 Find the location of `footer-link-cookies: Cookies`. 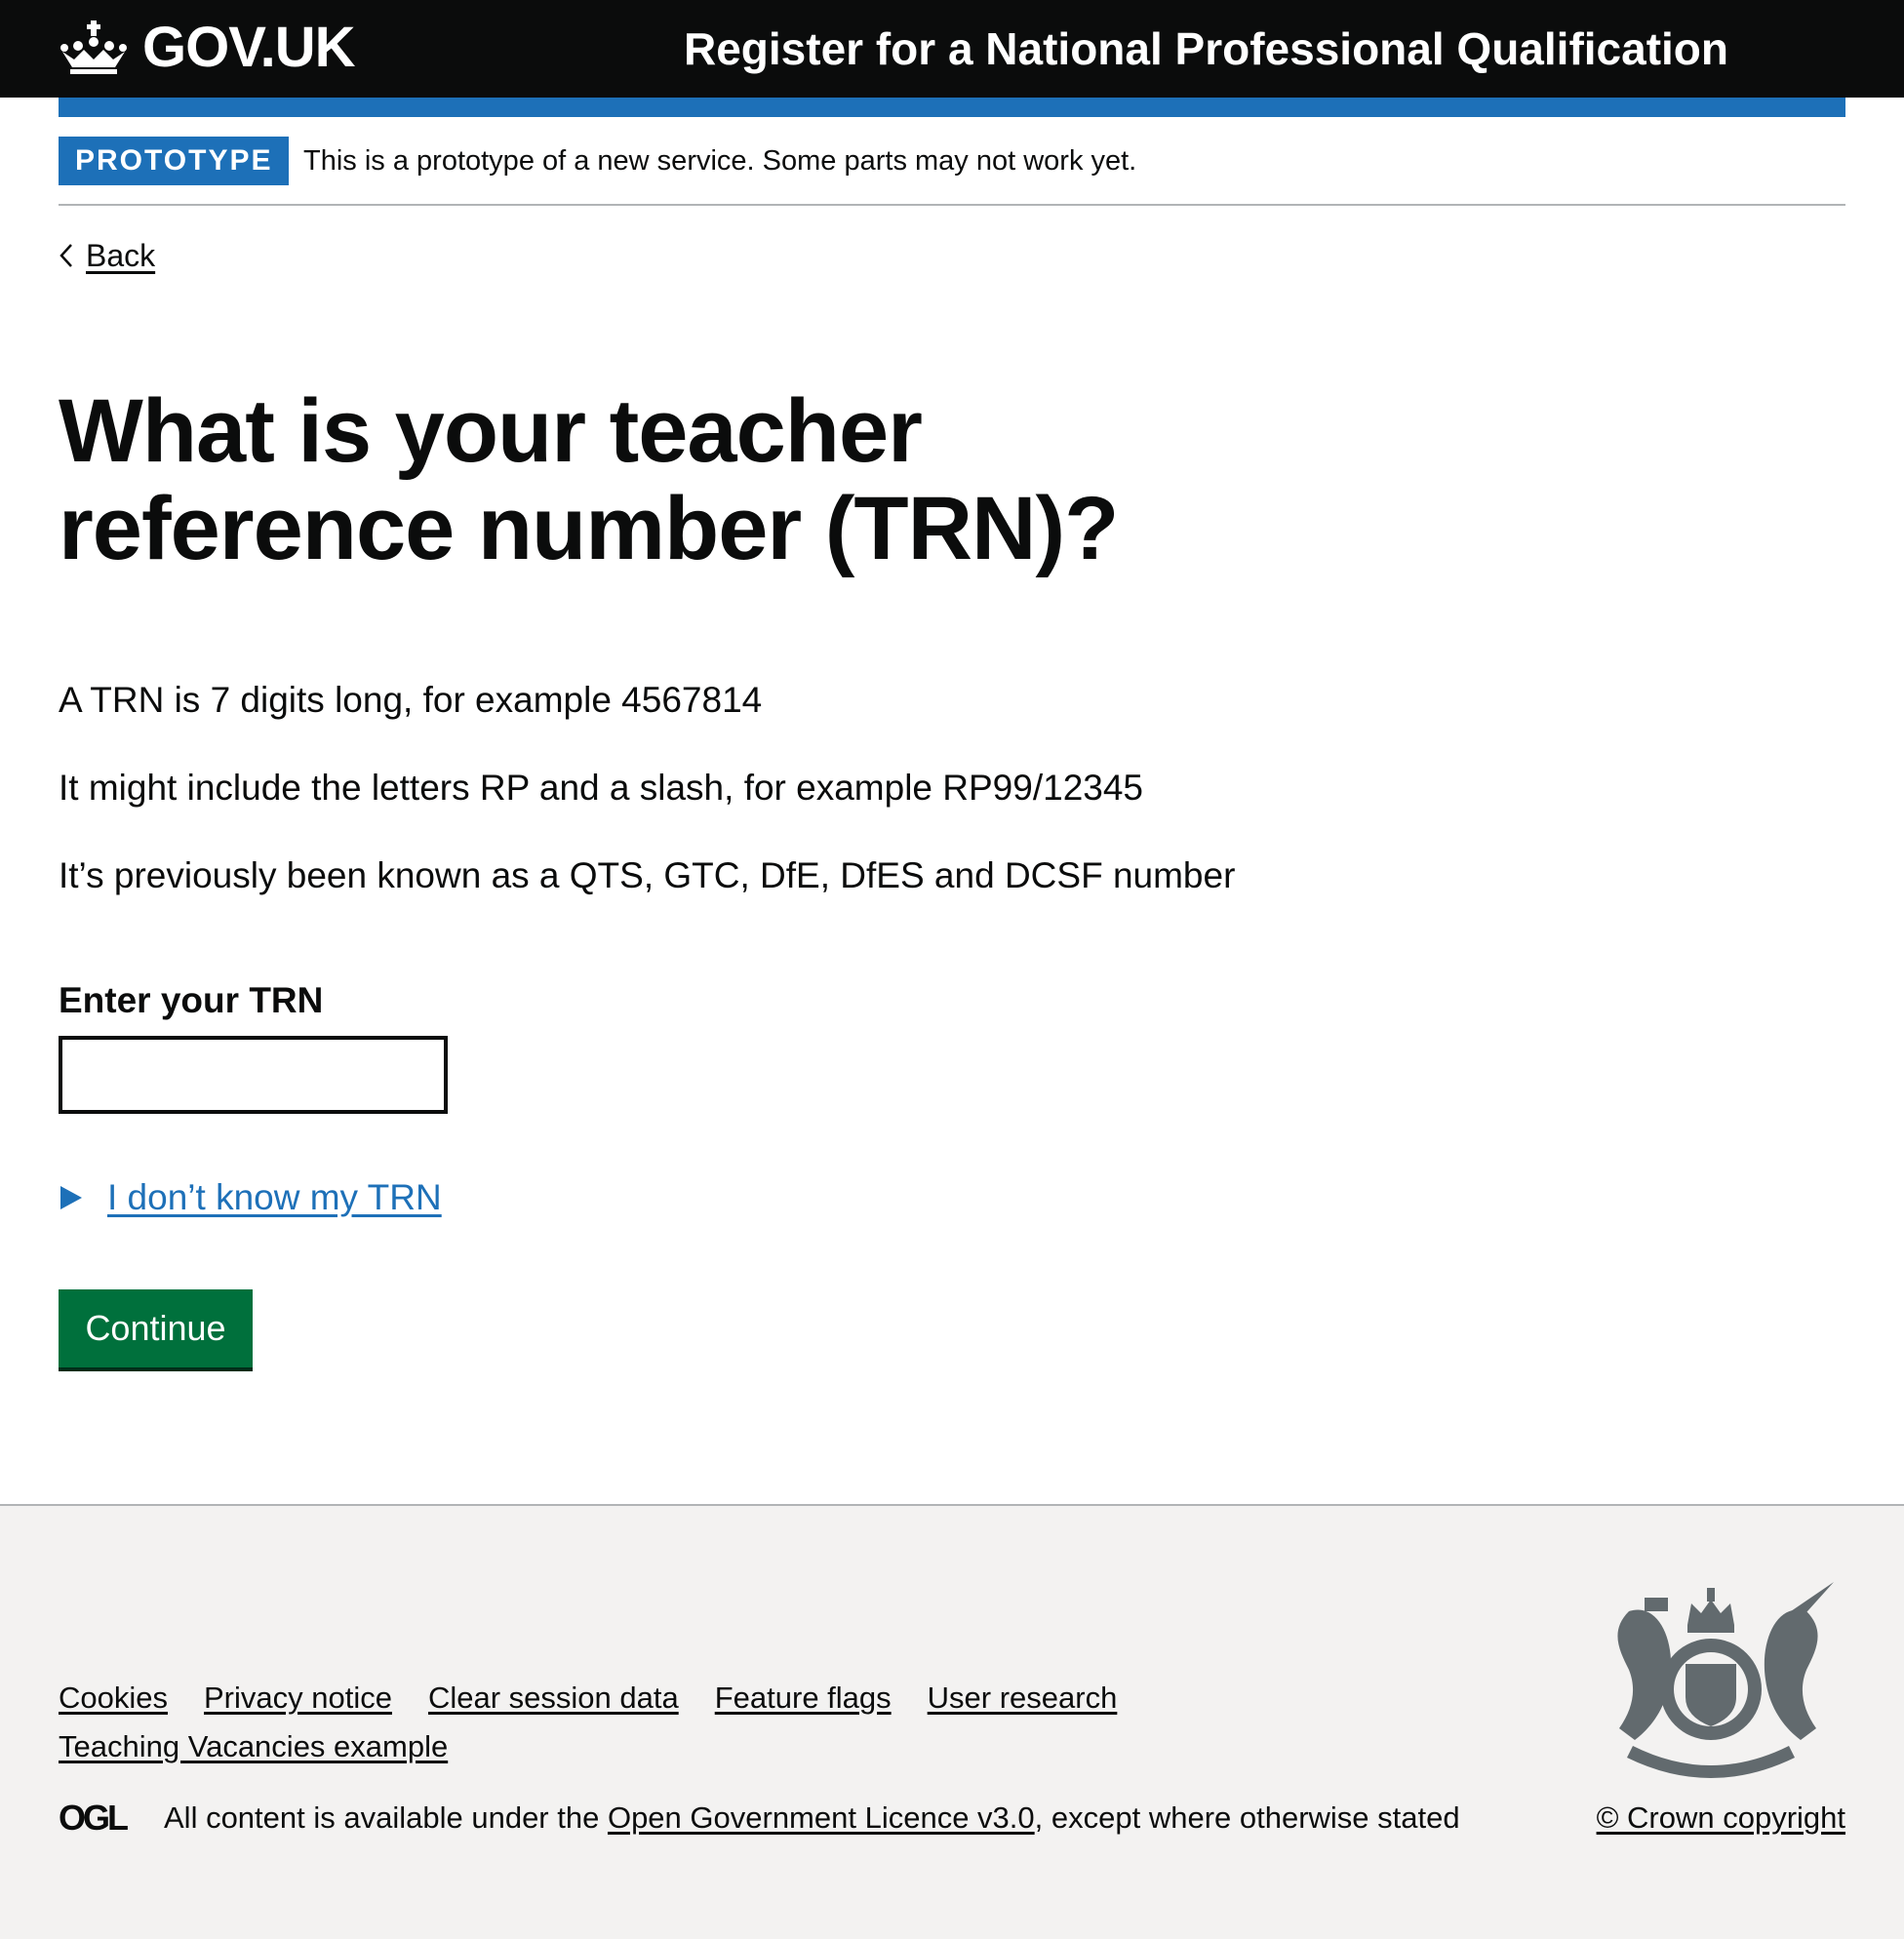

footer-link-cookies: Cookies is located at coordinates (113, 1698).